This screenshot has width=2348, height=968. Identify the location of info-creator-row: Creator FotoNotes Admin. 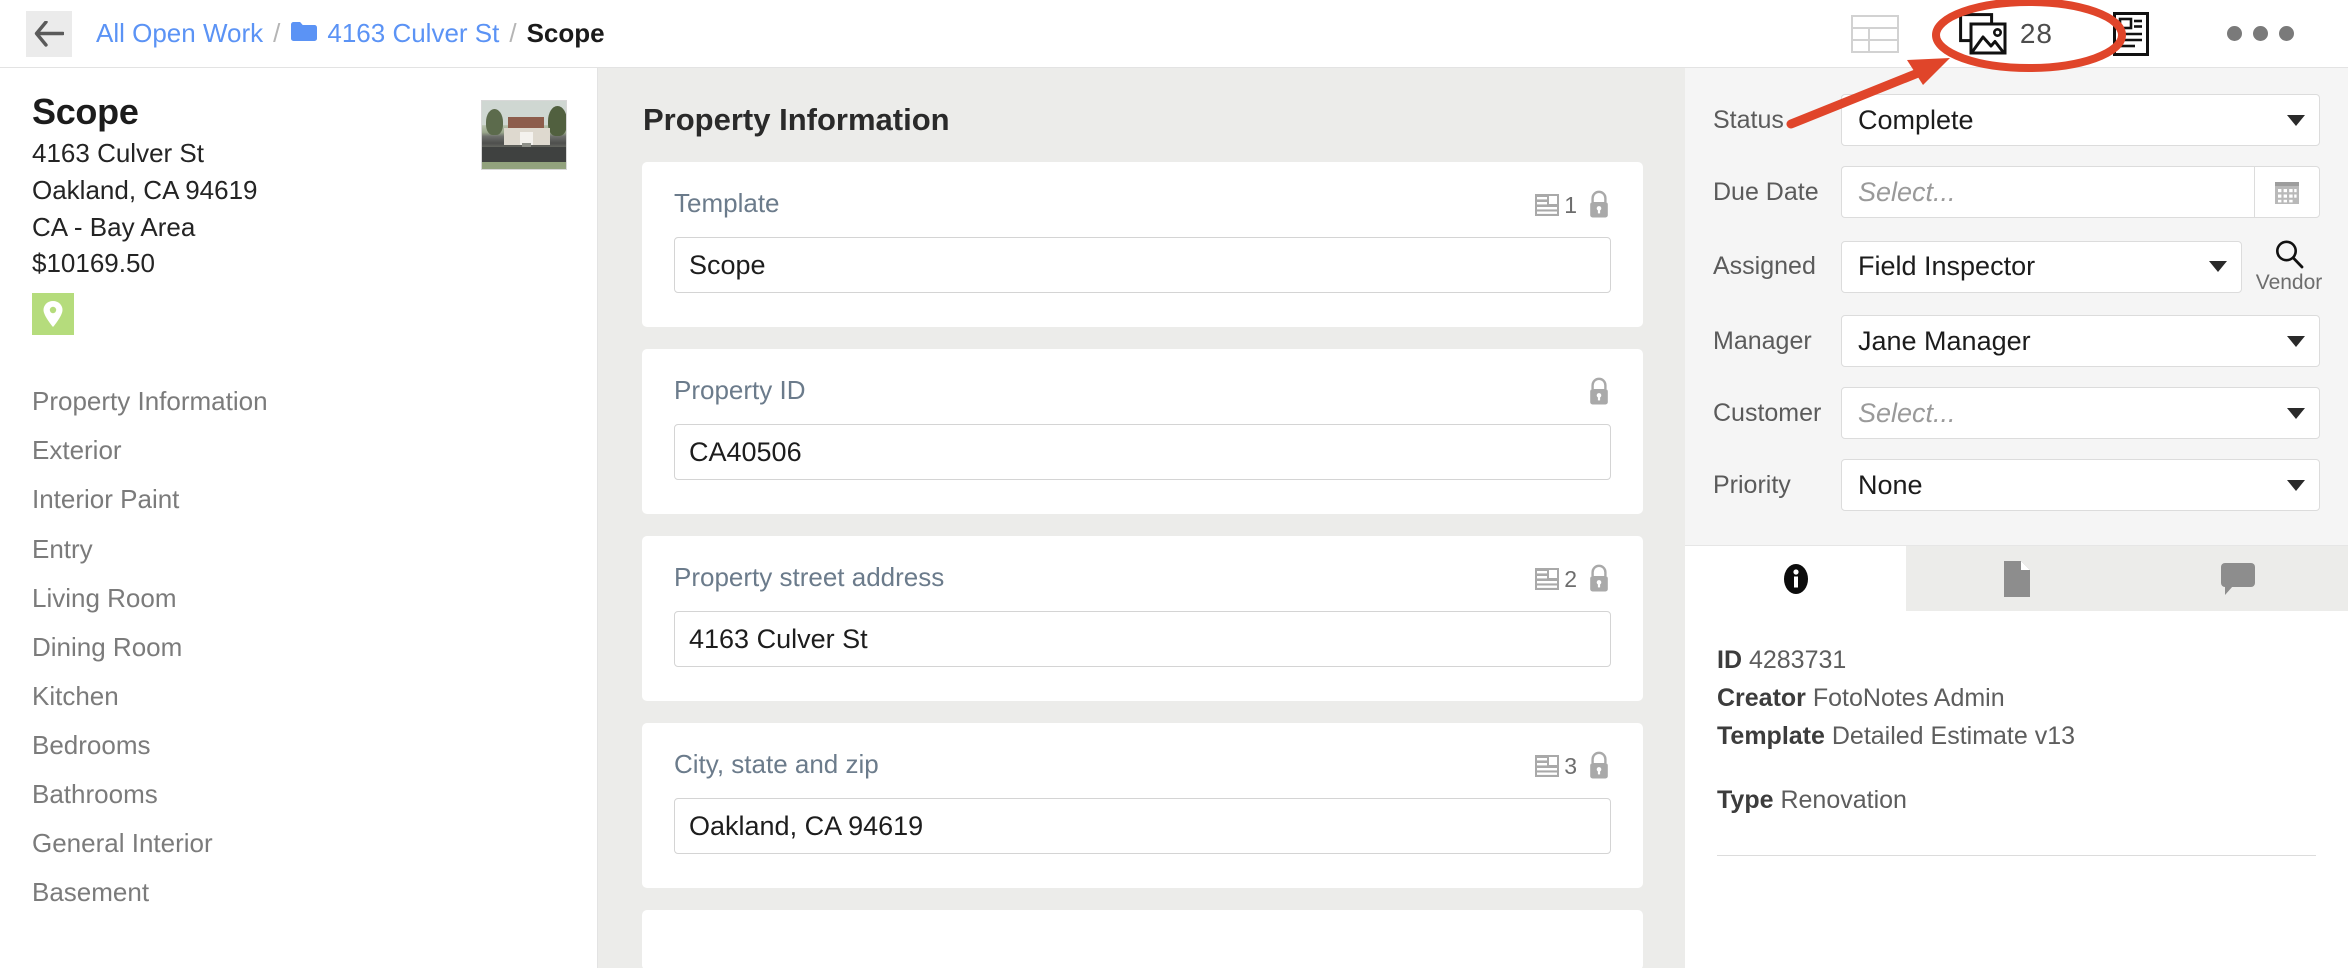
(2016, 698).